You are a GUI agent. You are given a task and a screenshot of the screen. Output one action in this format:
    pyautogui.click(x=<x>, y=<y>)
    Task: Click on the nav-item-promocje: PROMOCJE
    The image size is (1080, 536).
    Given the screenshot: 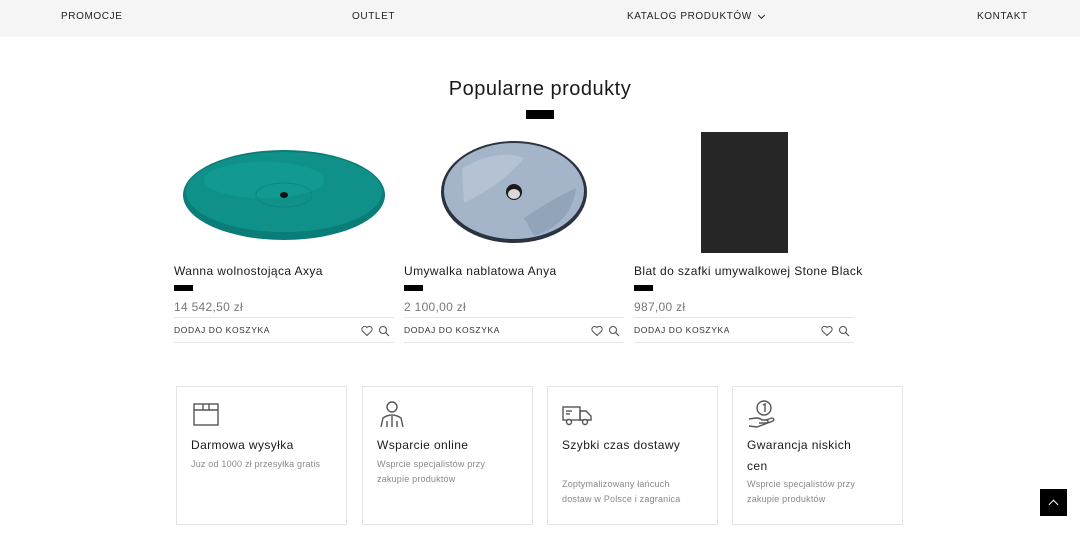 What is the action you would take?
    pyautogui.click(x=91, y=16)
    